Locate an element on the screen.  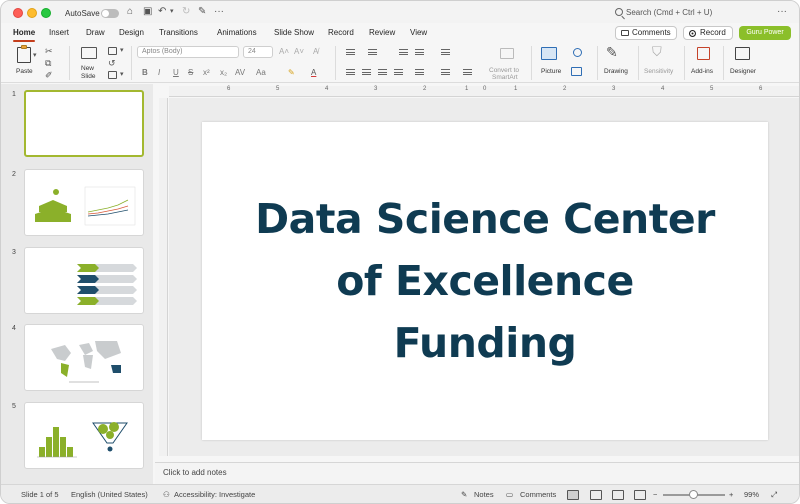
tab-transitions: Transitions is located at coordinates (178, 32).